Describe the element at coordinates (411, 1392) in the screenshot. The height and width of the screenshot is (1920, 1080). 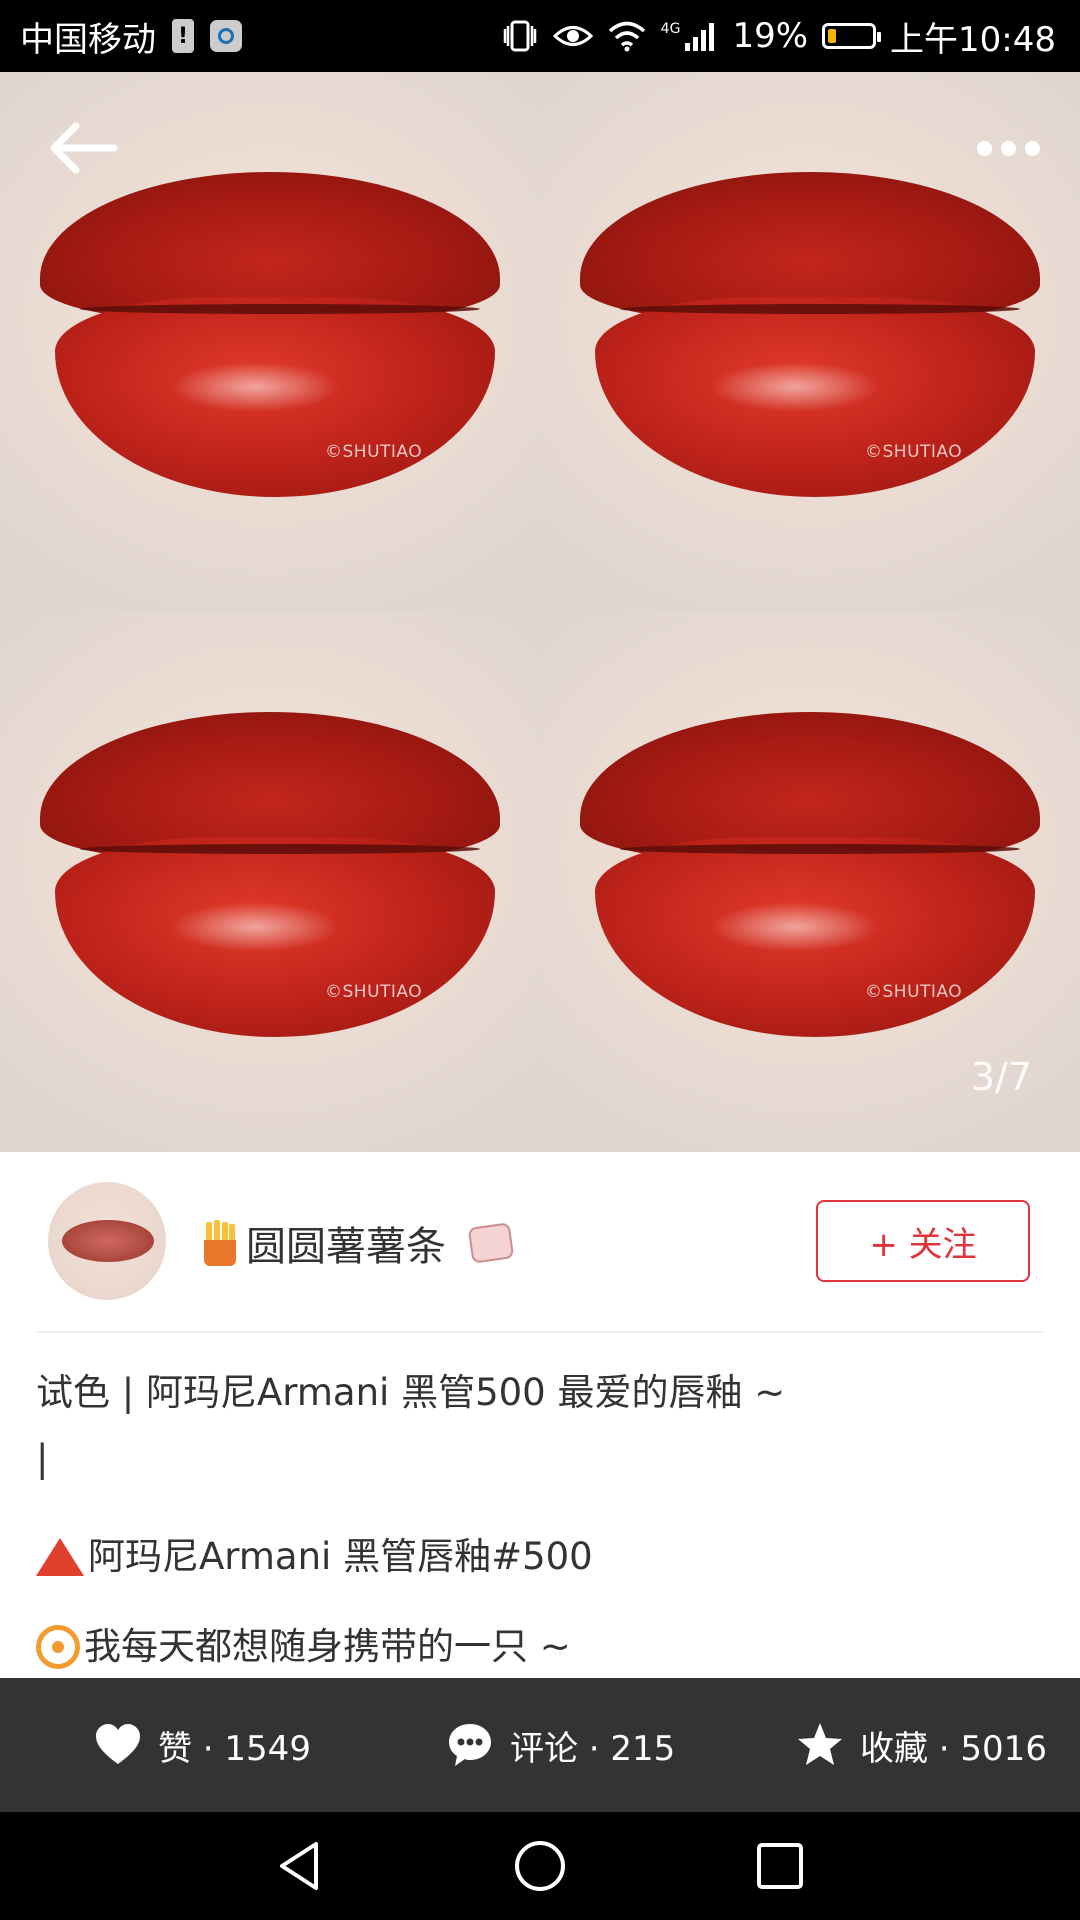
I see `post-title: 试色 | 阿玛尼Armani 黑管500 最爱的唇釉 ~` at that location.